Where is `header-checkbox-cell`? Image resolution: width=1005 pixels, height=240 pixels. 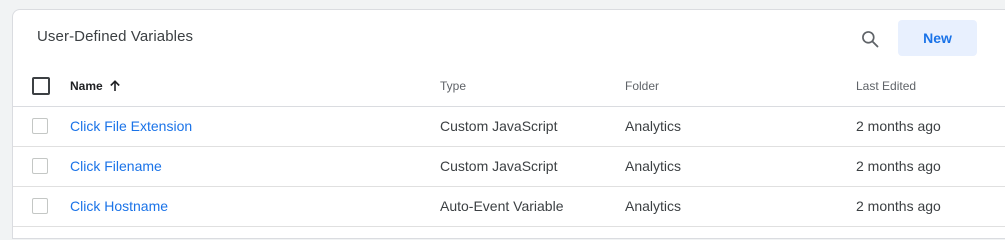 header-checkbox-cell is located at coordinates (41, 86).